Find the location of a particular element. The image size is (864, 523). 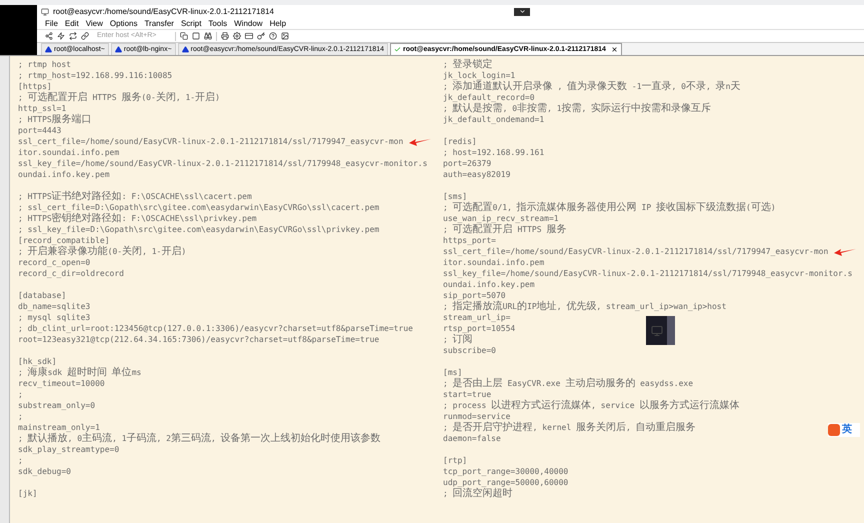

terminal-line: auth=easy82019 is located at coordinates (476, 174).